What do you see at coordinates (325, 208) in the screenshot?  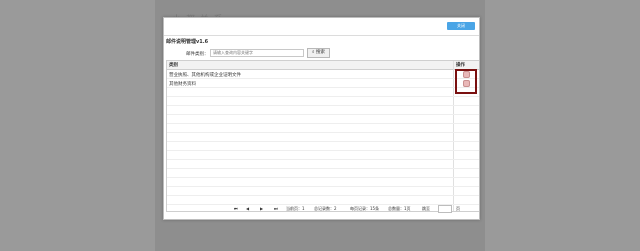 I see `total-records: 总记录数：2` at bounding box center [325, 208].